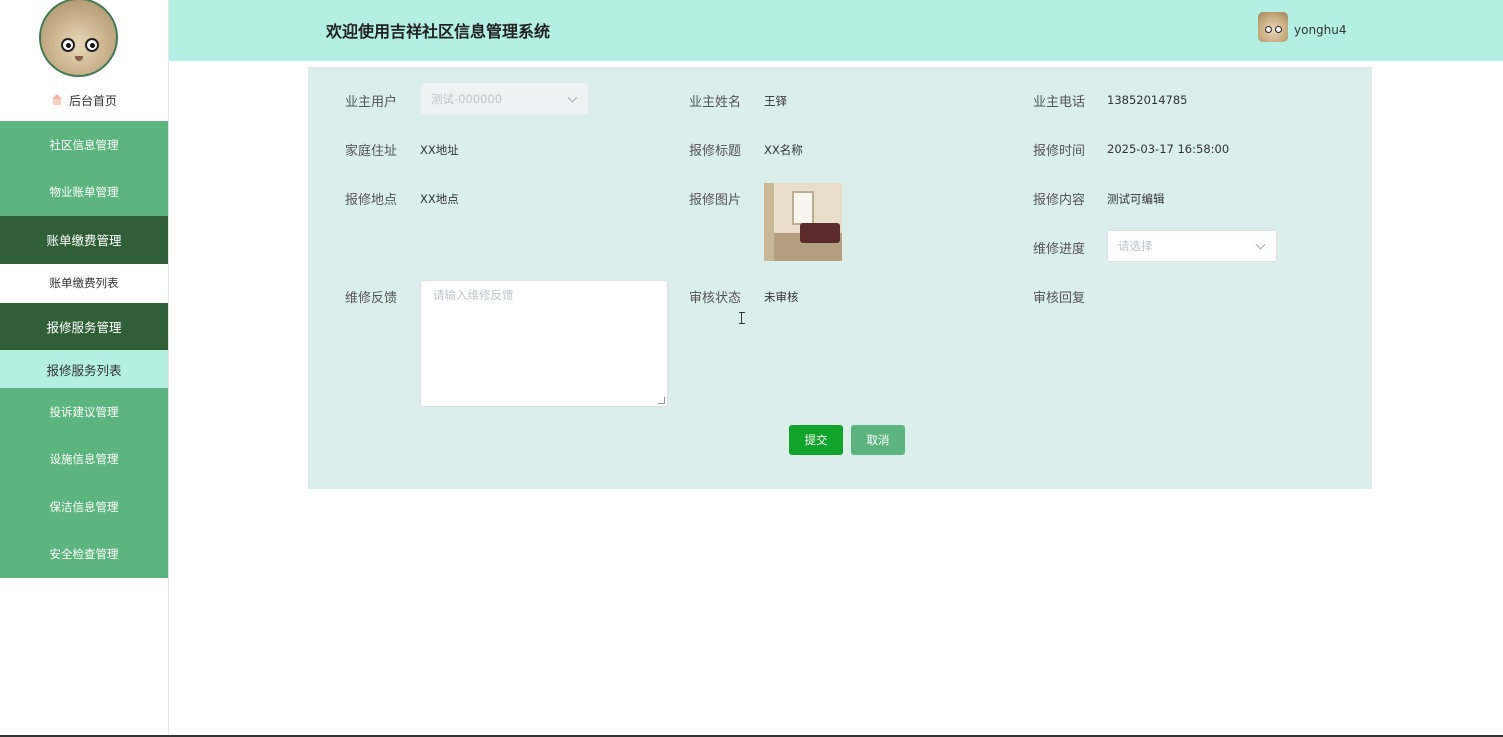  I want to click on home-icon, so click(57, 100).